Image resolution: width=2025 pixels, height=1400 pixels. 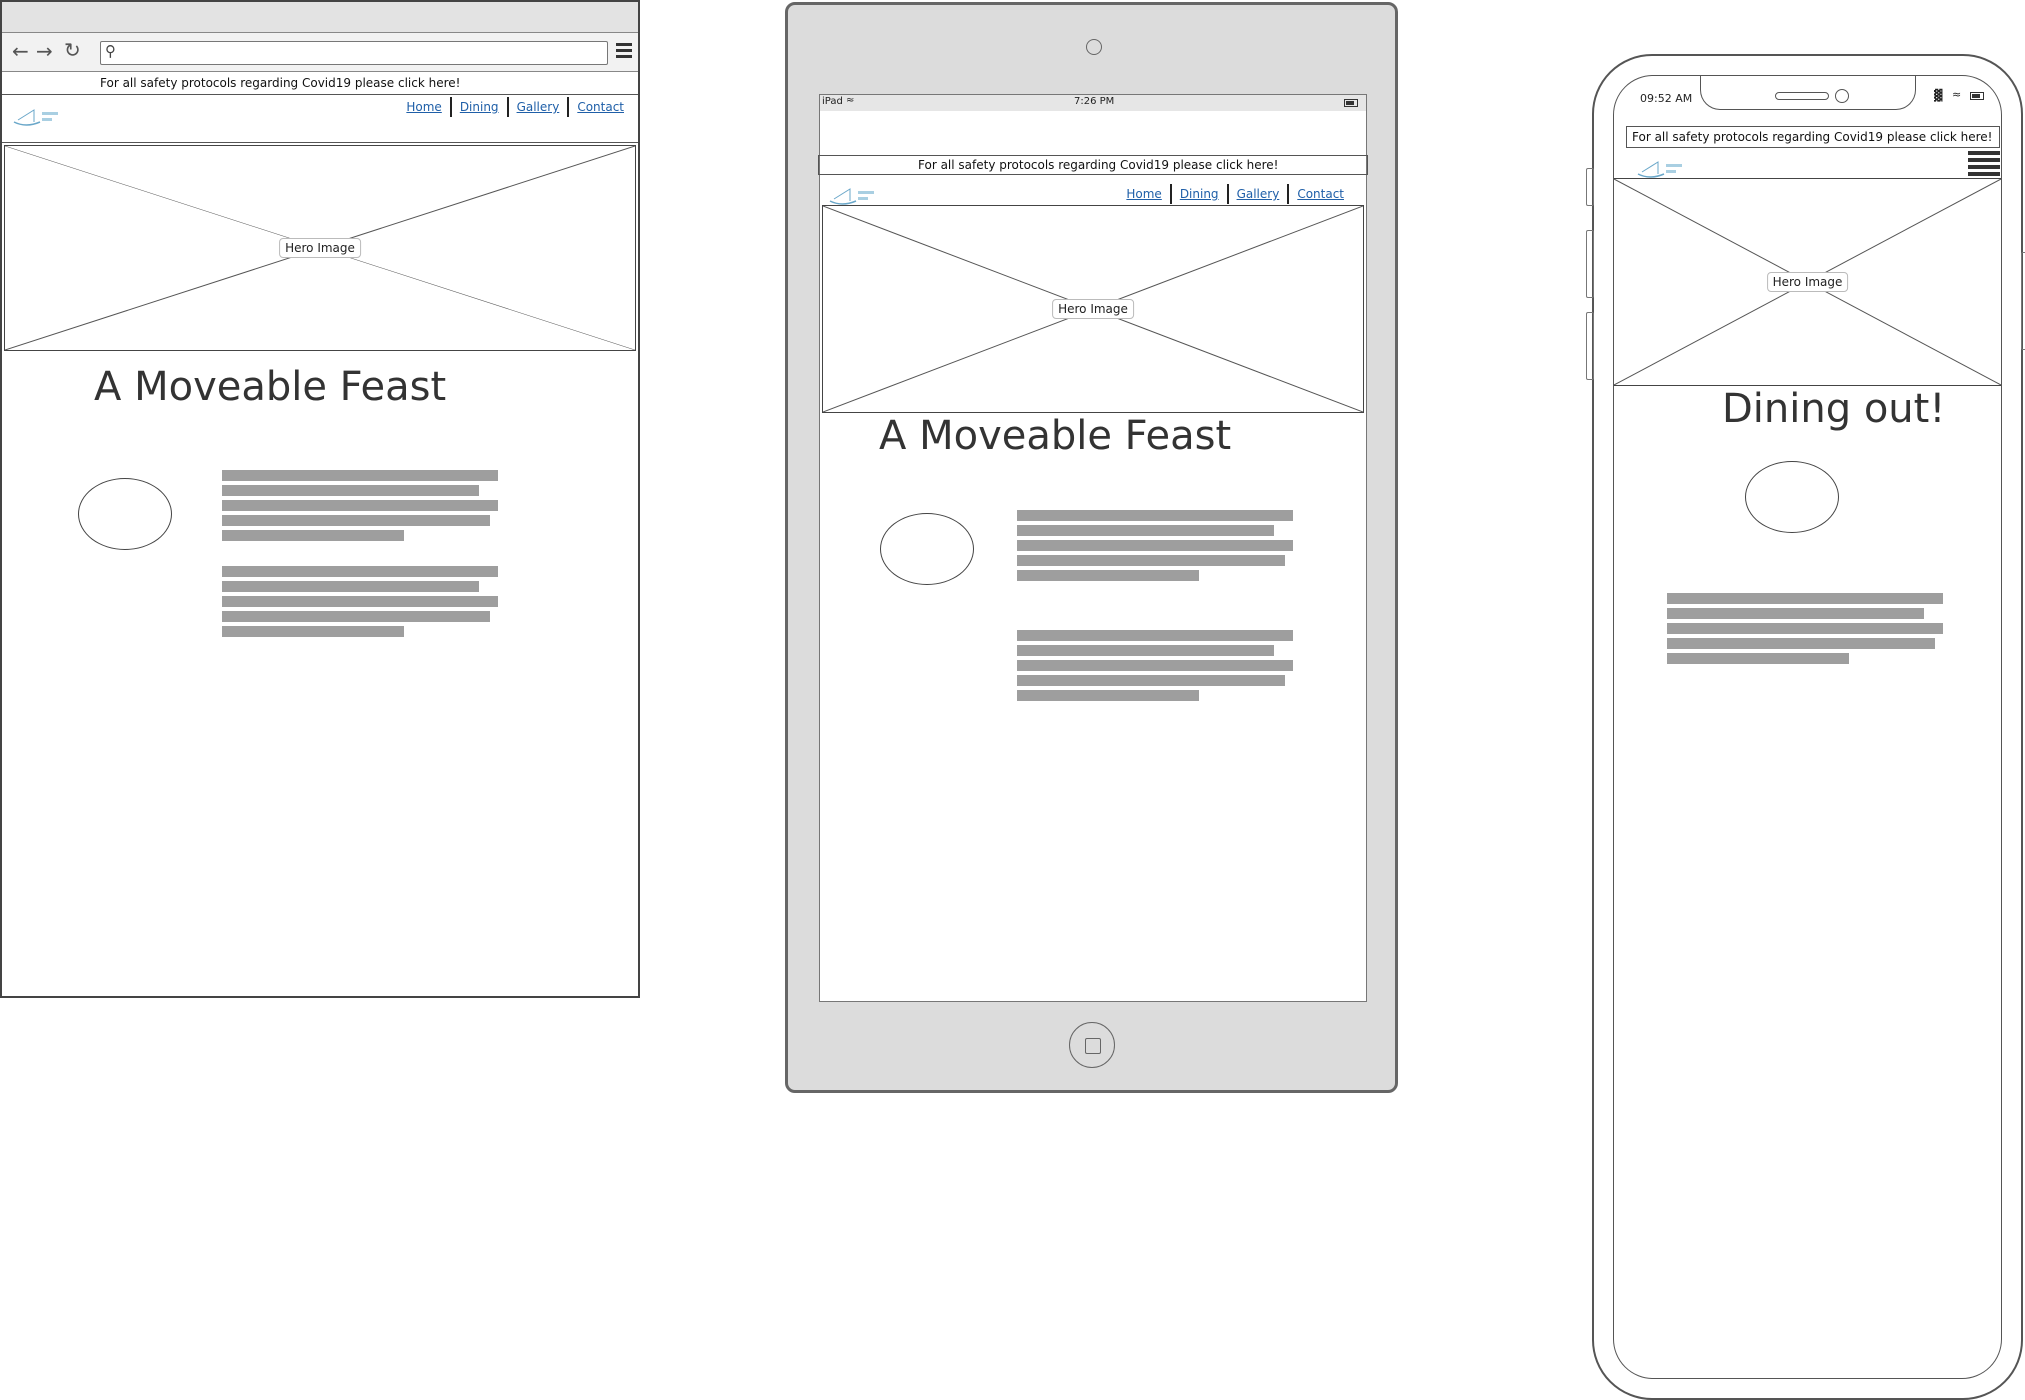 I want to click on status-time: 09:52 AM, so click(x=1666, y=98).